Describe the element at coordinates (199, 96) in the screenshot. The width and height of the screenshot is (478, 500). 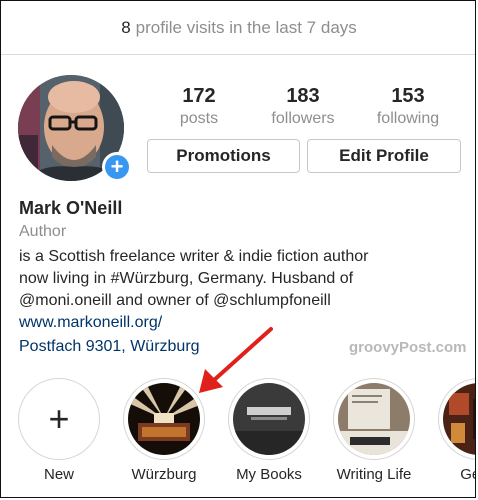
I see `posts-count: 172` at that location.